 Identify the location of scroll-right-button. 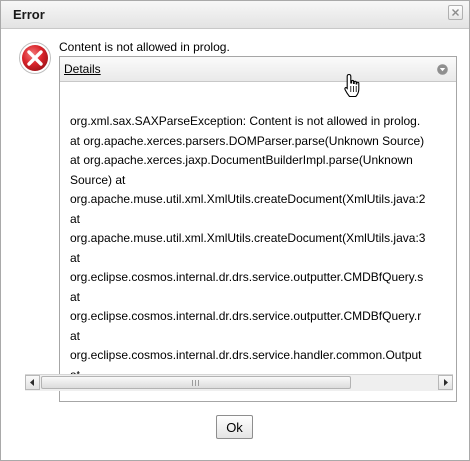
(445, 382).